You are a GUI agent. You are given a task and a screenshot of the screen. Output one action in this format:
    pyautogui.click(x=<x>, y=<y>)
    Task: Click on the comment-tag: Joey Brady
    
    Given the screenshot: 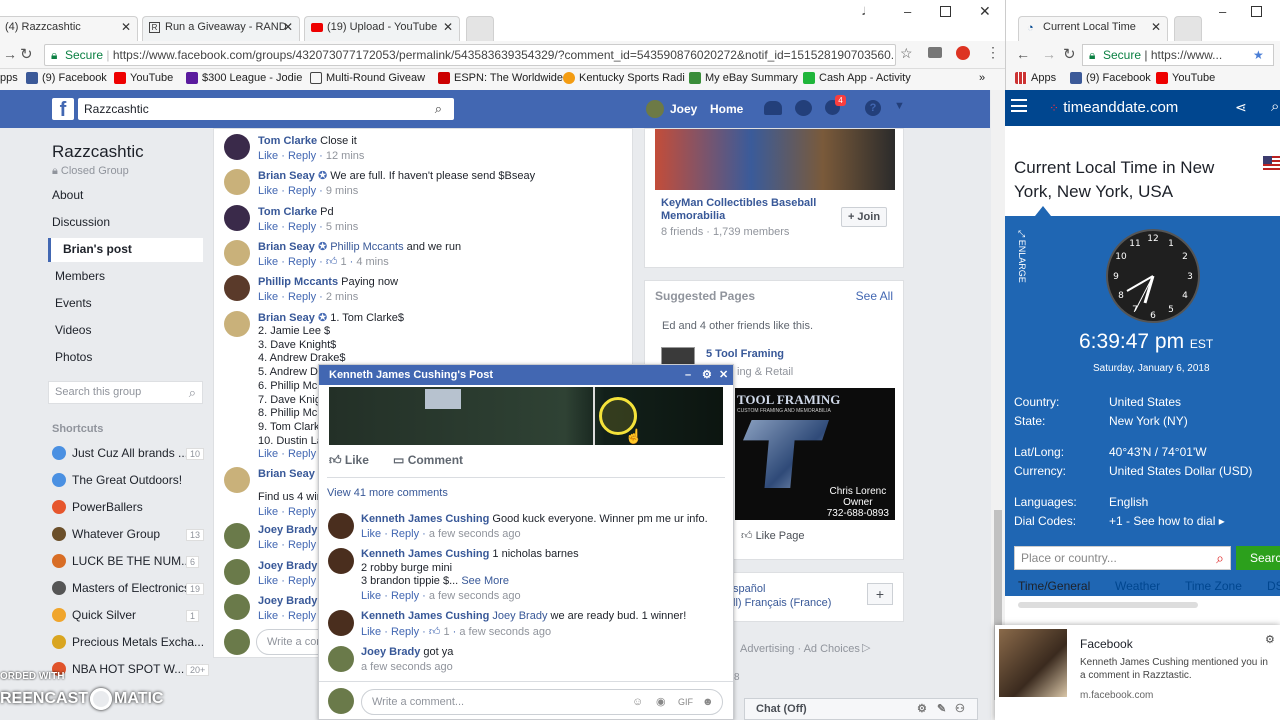 What is the action you would take?
    pyautogui.click(x=519, y=616)
    